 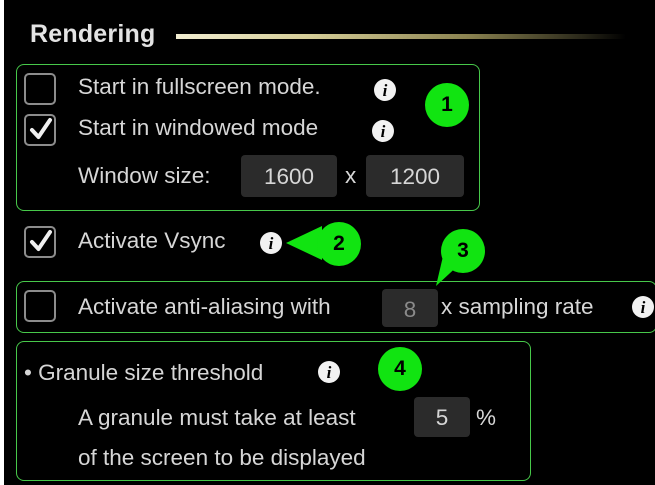 What do you see at coordinates (463, 251) in the screenshot?
I see `callout-badge-3: 3` at bounding box center [463, 251].